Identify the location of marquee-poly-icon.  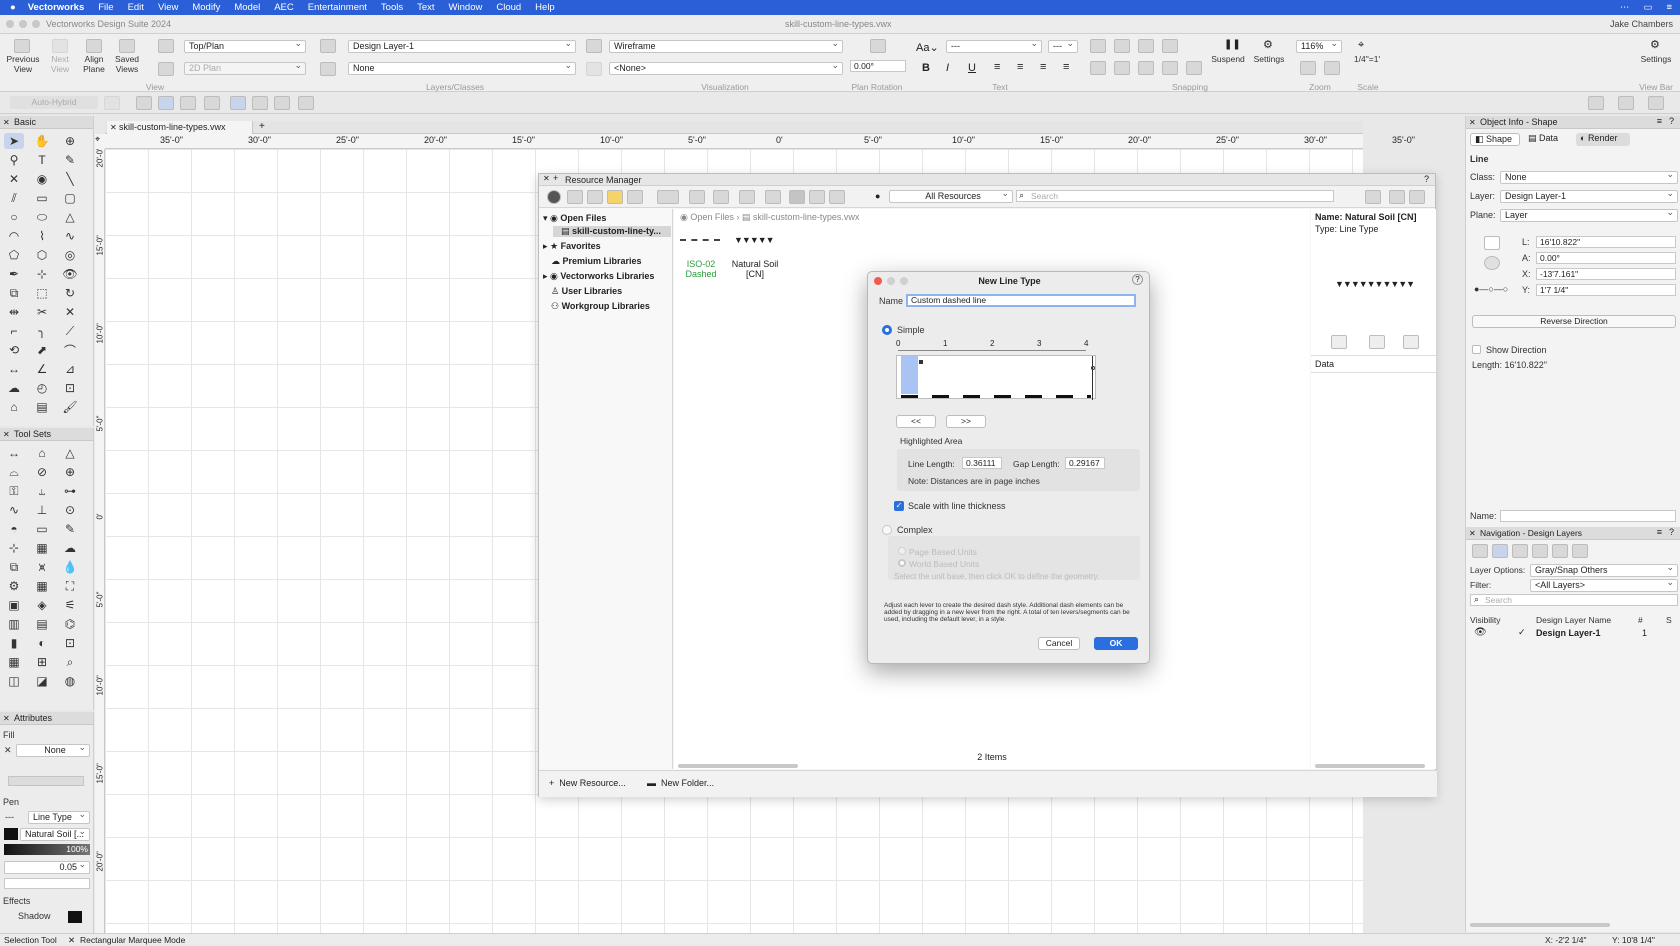
(282, 103).